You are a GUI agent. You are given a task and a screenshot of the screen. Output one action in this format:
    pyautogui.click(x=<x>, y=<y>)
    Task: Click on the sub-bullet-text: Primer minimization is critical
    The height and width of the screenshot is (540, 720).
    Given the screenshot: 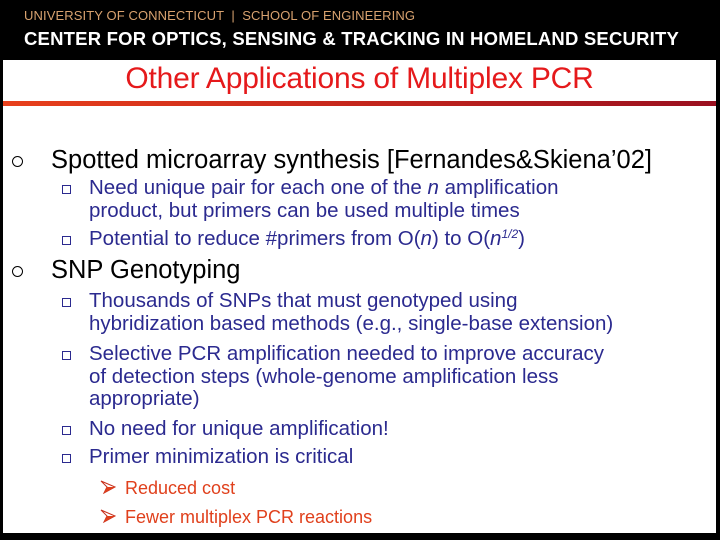 What is the action you would take?
    pyautogui.click(x=221, y=456)
    